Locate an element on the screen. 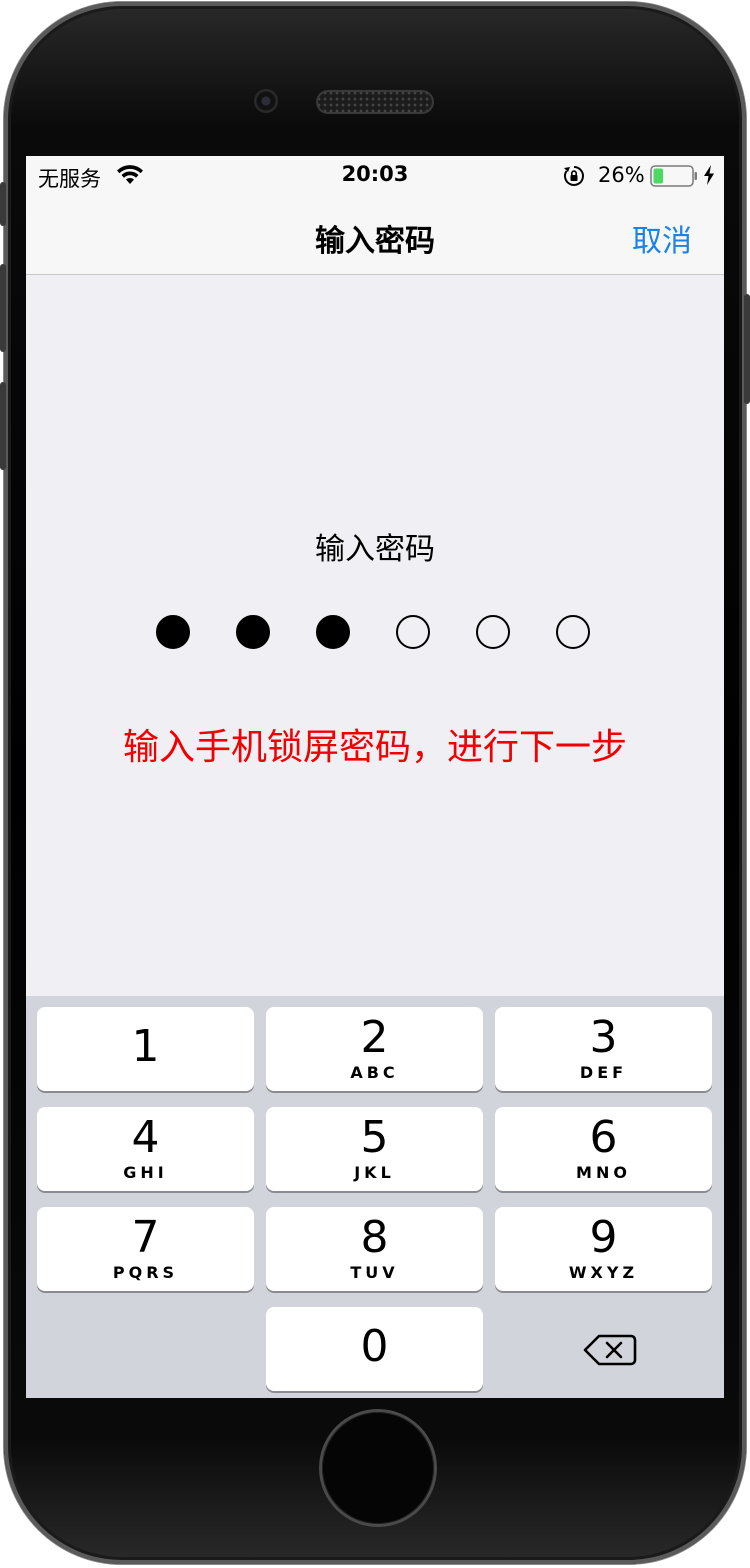  key-0: 0 is located at coordinates (374, 1349).